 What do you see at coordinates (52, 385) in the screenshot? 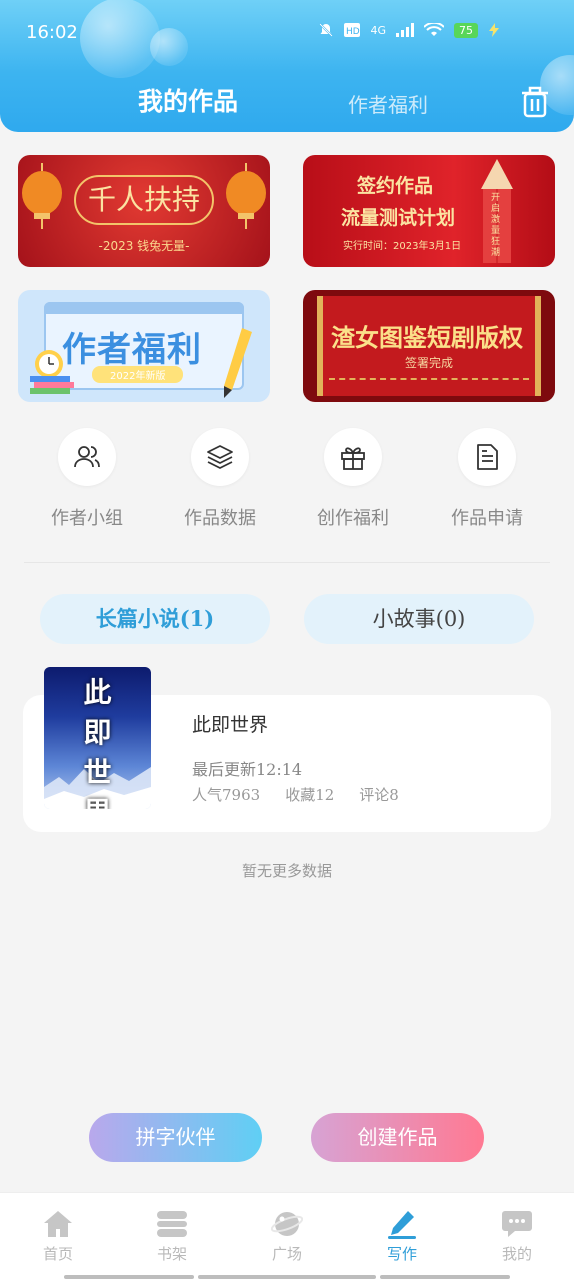
I see `books-icon` at bounding box center [52, 385].